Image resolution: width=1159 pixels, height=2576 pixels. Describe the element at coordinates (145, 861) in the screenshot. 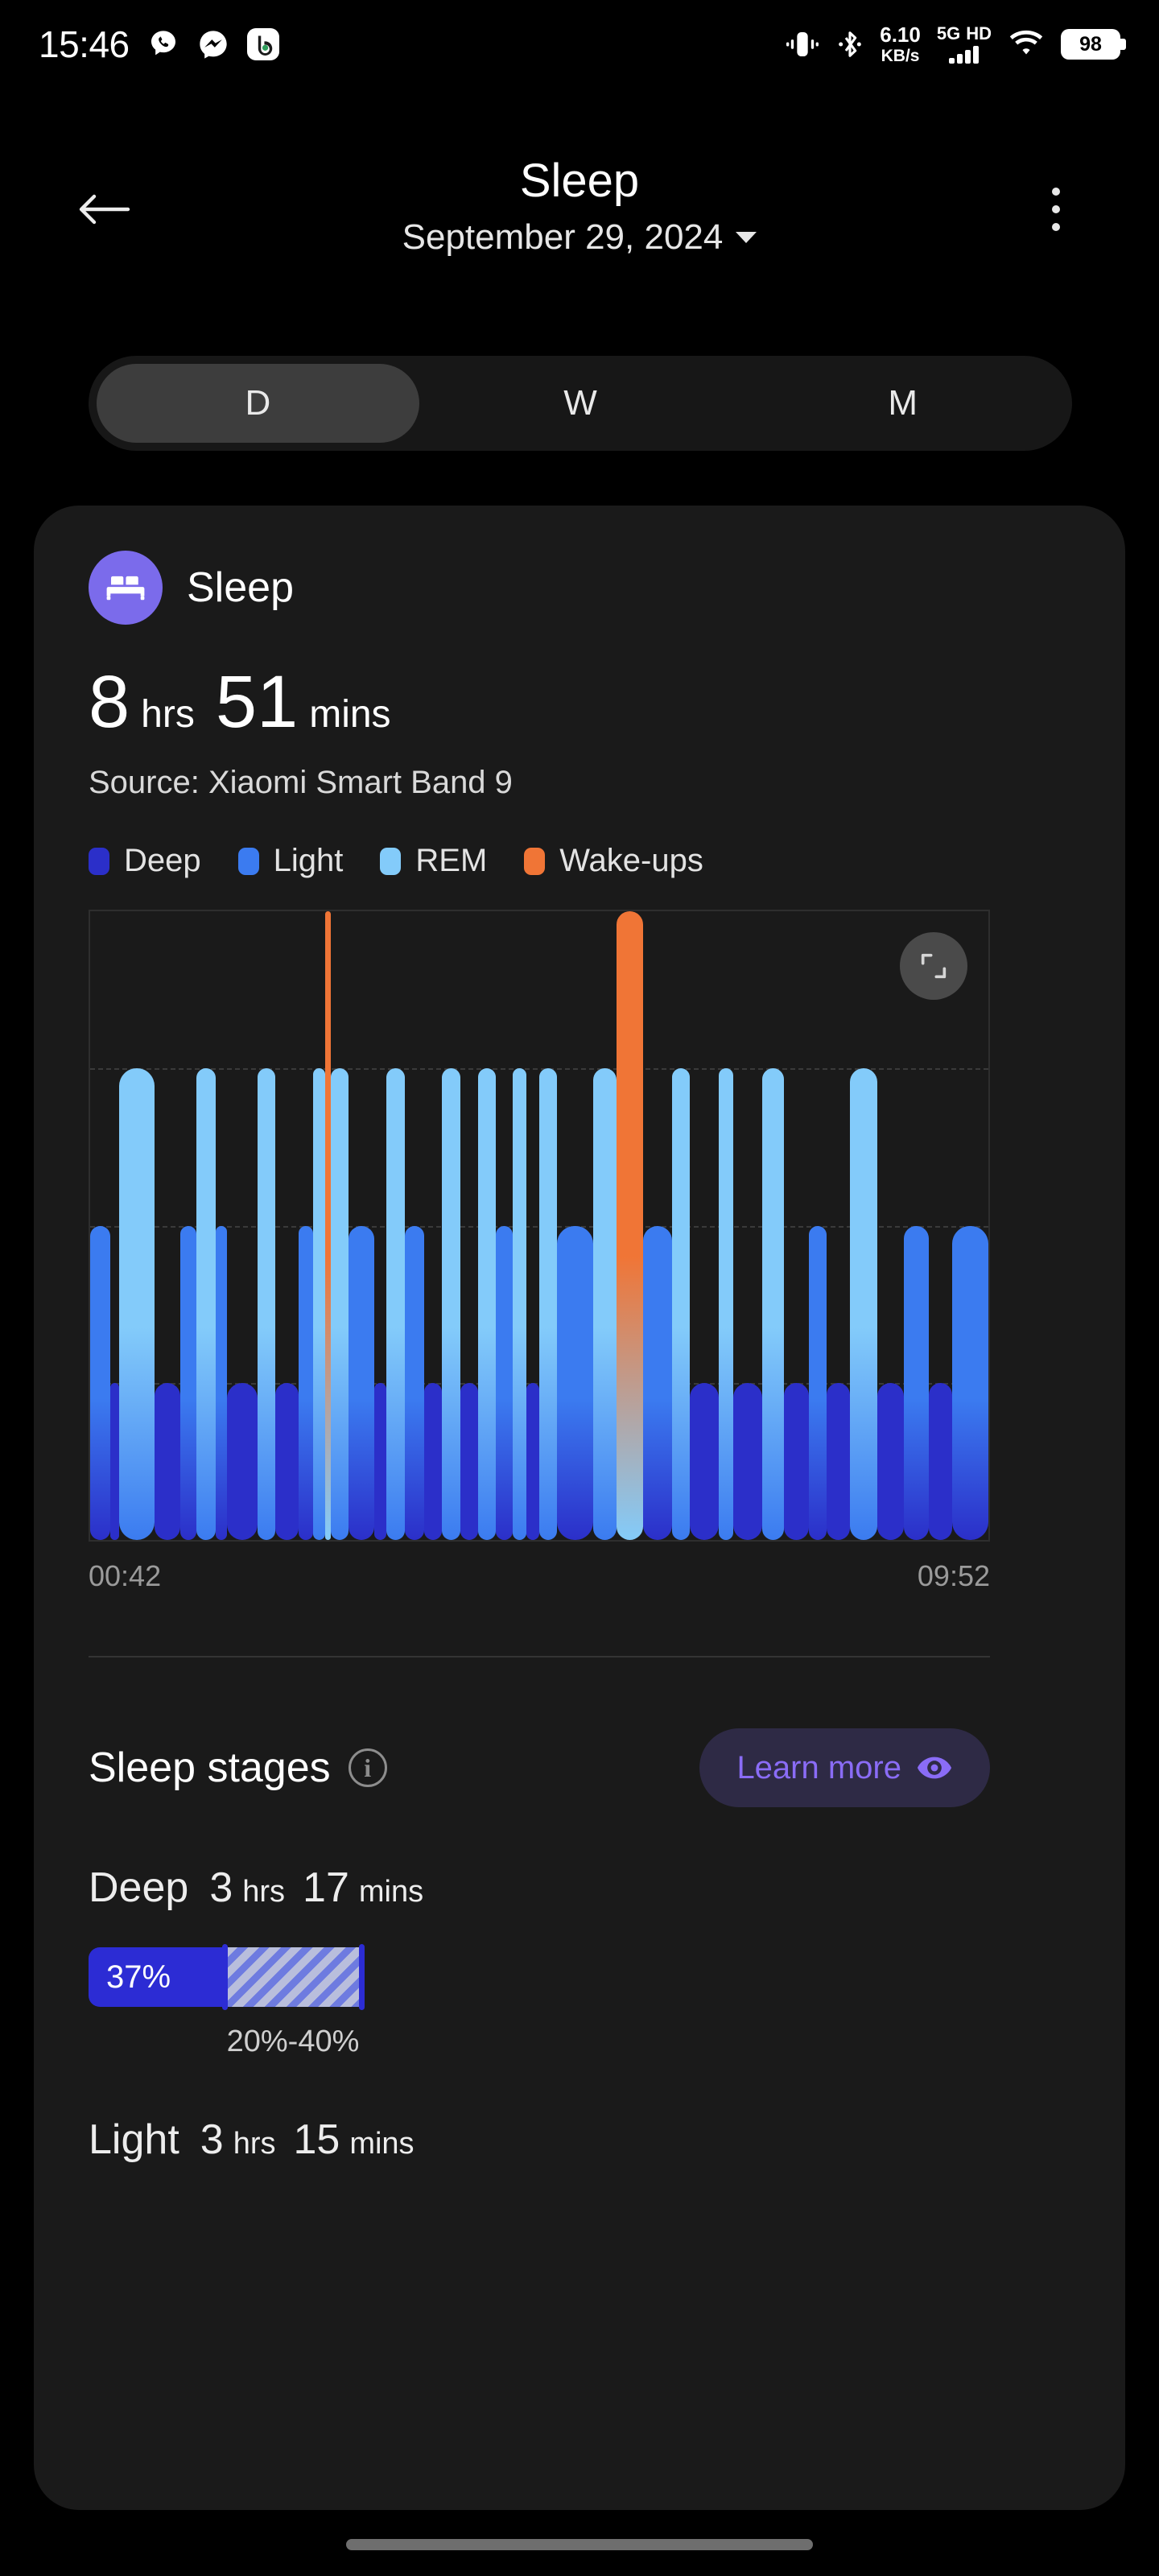

I see `legend-item-deep: Deep` at that location.